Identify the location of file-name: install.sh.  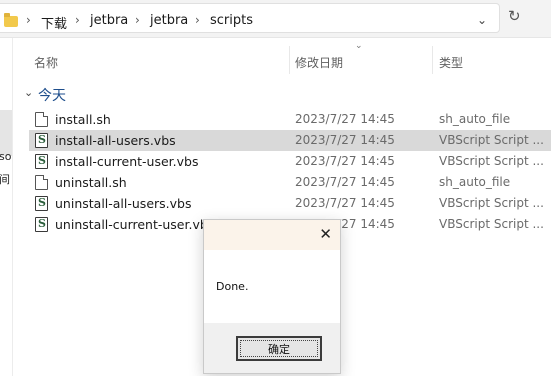
(83, 119).